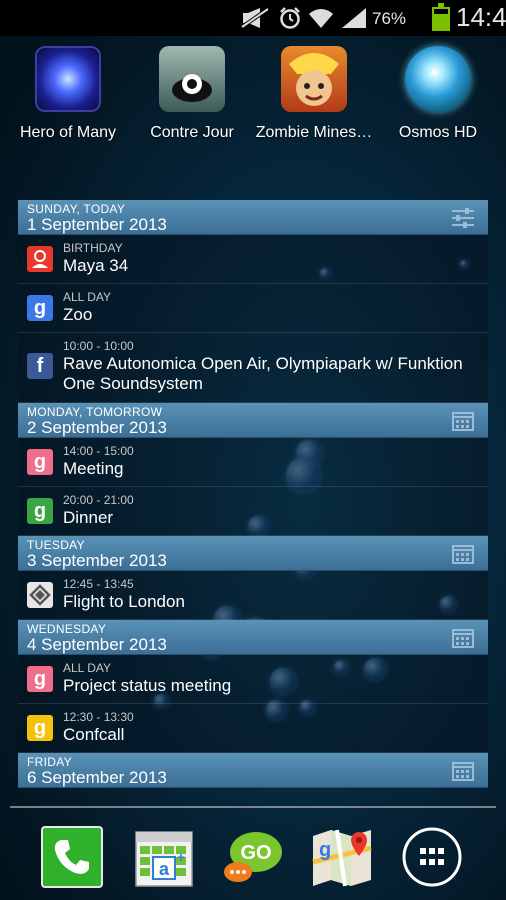 This screenshot has height=900, width=506. I want to click on event-row: g 20:00 - 21:00 Dinner, so click(253, 511).